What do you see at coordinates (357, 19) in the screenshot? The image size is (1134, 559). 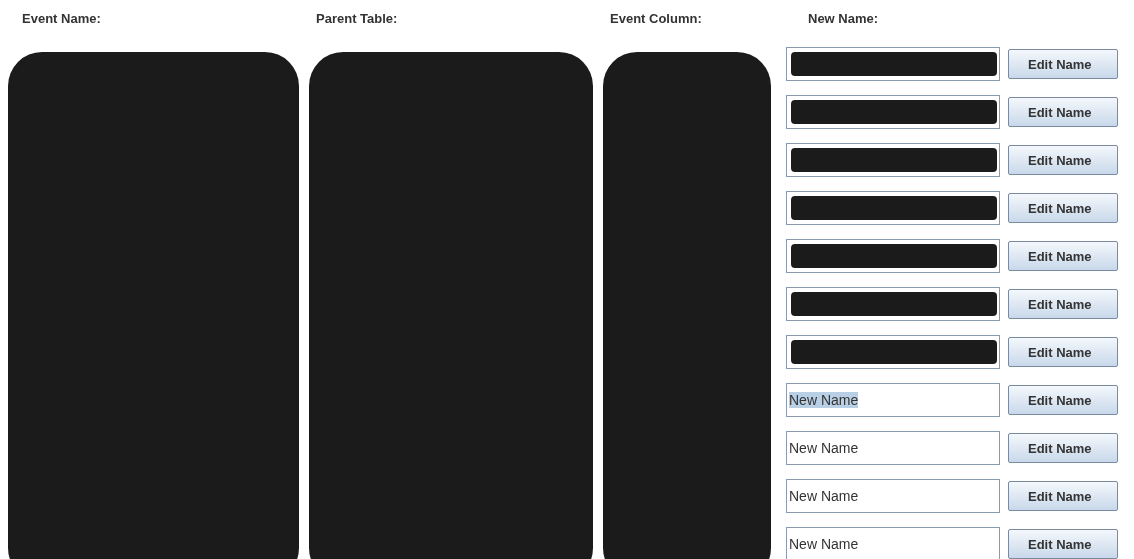 I see `column-header: Parent Table:` at bounding box center [357, 19].